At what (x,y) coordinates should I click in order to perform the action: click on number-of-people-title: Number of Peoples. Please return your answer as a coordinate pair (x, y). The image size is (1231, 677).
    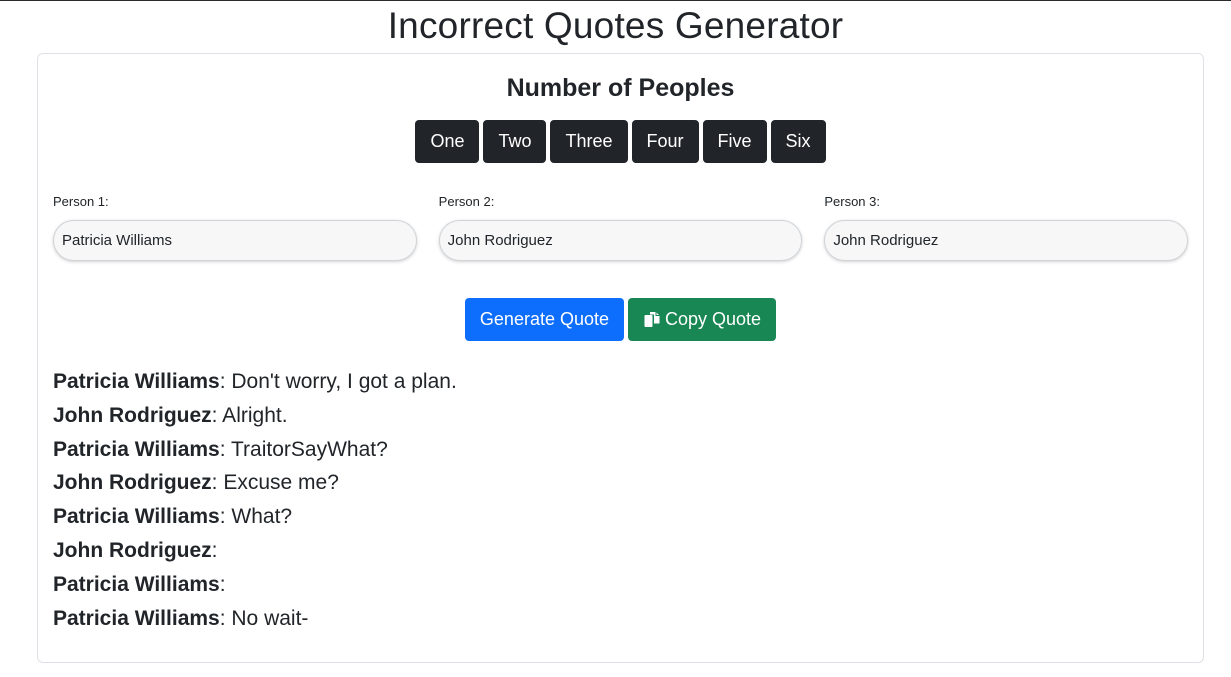
    Looking at the image, I should click on (620, 88).